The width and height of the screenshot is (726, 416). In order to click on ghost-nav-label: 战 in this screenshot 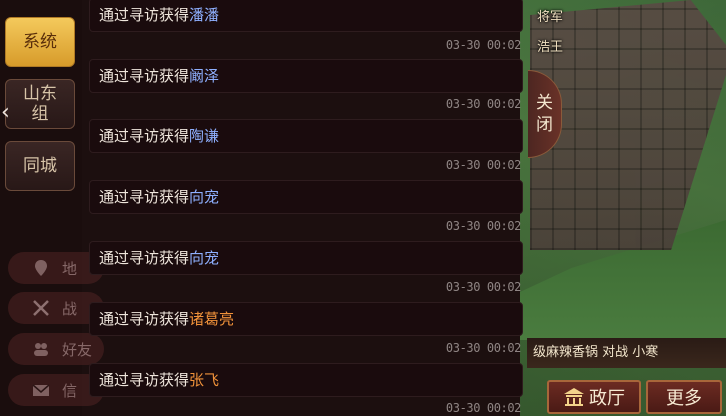, I will do `click(70, 309)`.